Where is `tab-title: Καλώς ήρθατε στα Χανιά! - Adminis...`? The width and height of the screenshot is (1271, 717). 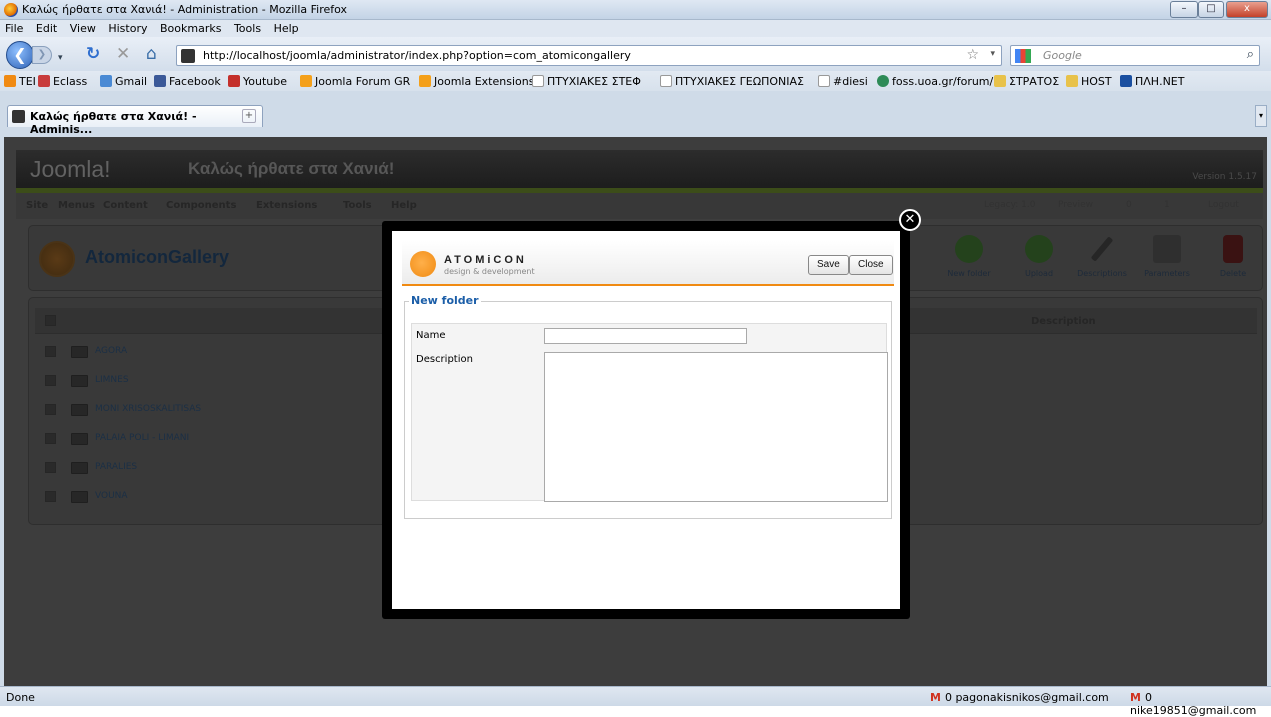 tab-title: Καλώς ήρθατε στα Χανιά! - Adminis... is located at coordinates (113, 123).